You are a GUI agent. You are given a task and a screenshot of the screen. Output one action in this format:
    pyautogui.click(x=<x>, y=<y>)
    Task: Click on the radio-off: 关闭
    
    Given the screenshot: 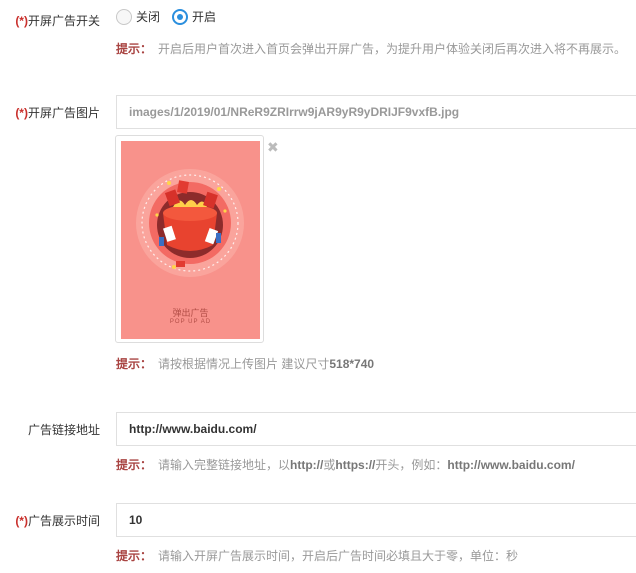 What is the action you would take?
    pyautogui.click(x=138, y=16)
    